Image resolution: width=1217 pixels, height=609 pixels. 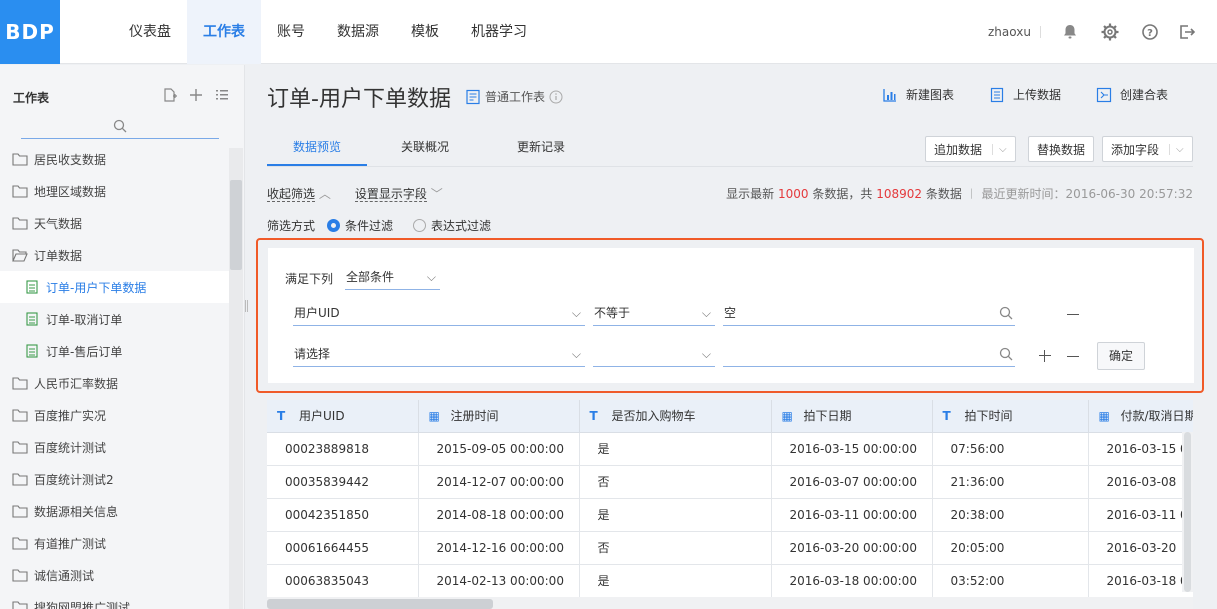 What do you see at coordinates (997, 94) in the screenshot?
I see `upload-icon` at bounding box center [997, 94].